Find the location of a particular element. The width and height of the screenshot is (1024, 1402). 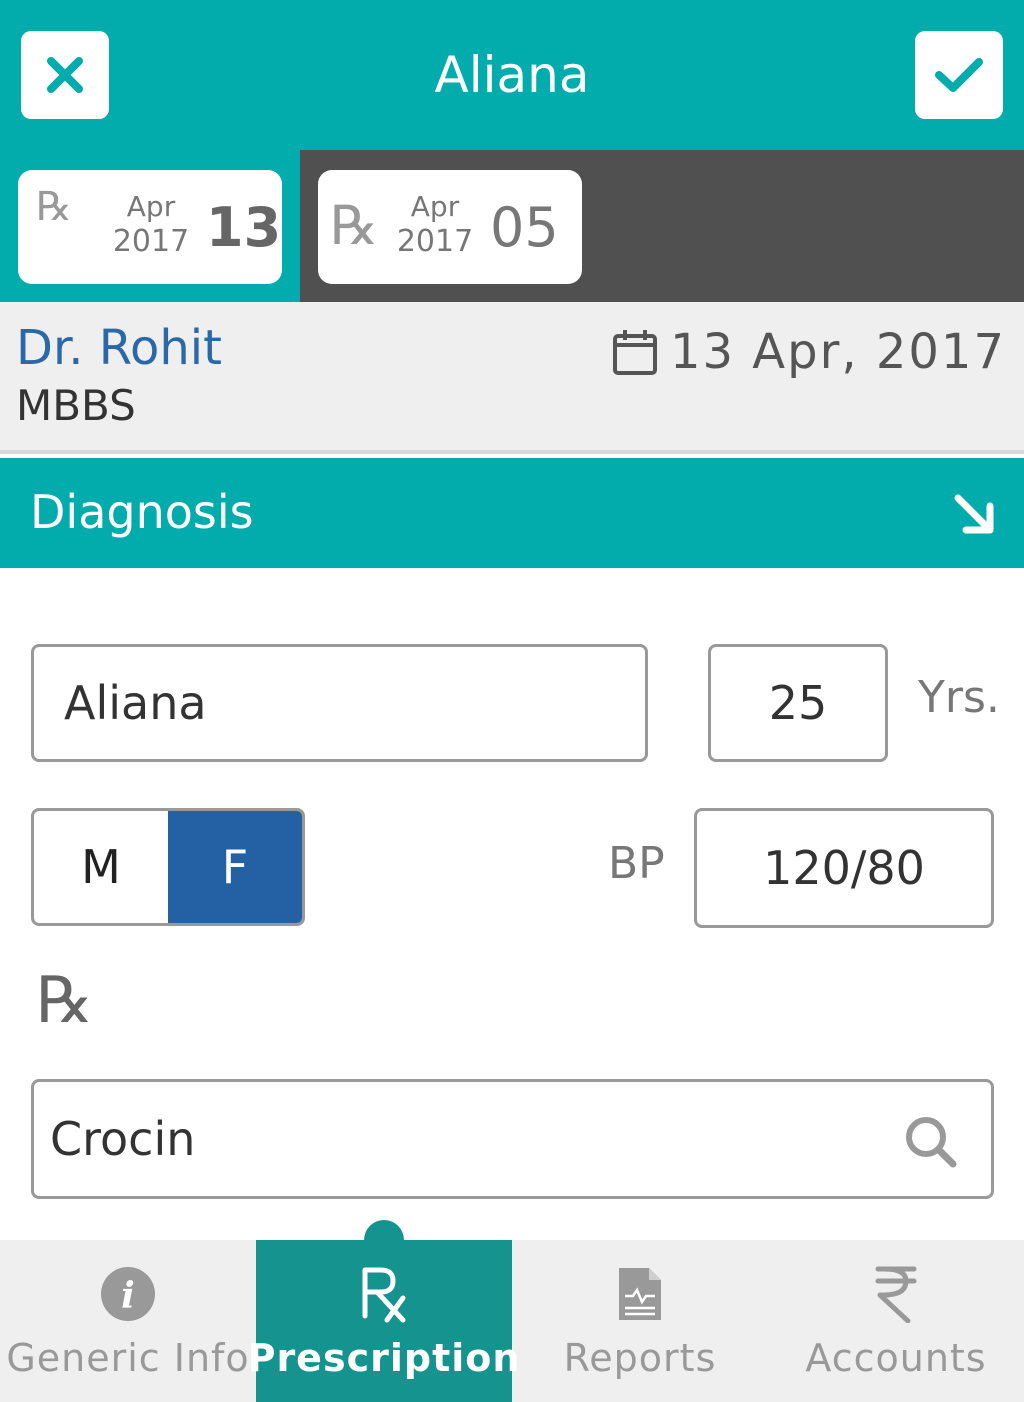

bp-field: 120/80 is located at coordinates (844, 868).